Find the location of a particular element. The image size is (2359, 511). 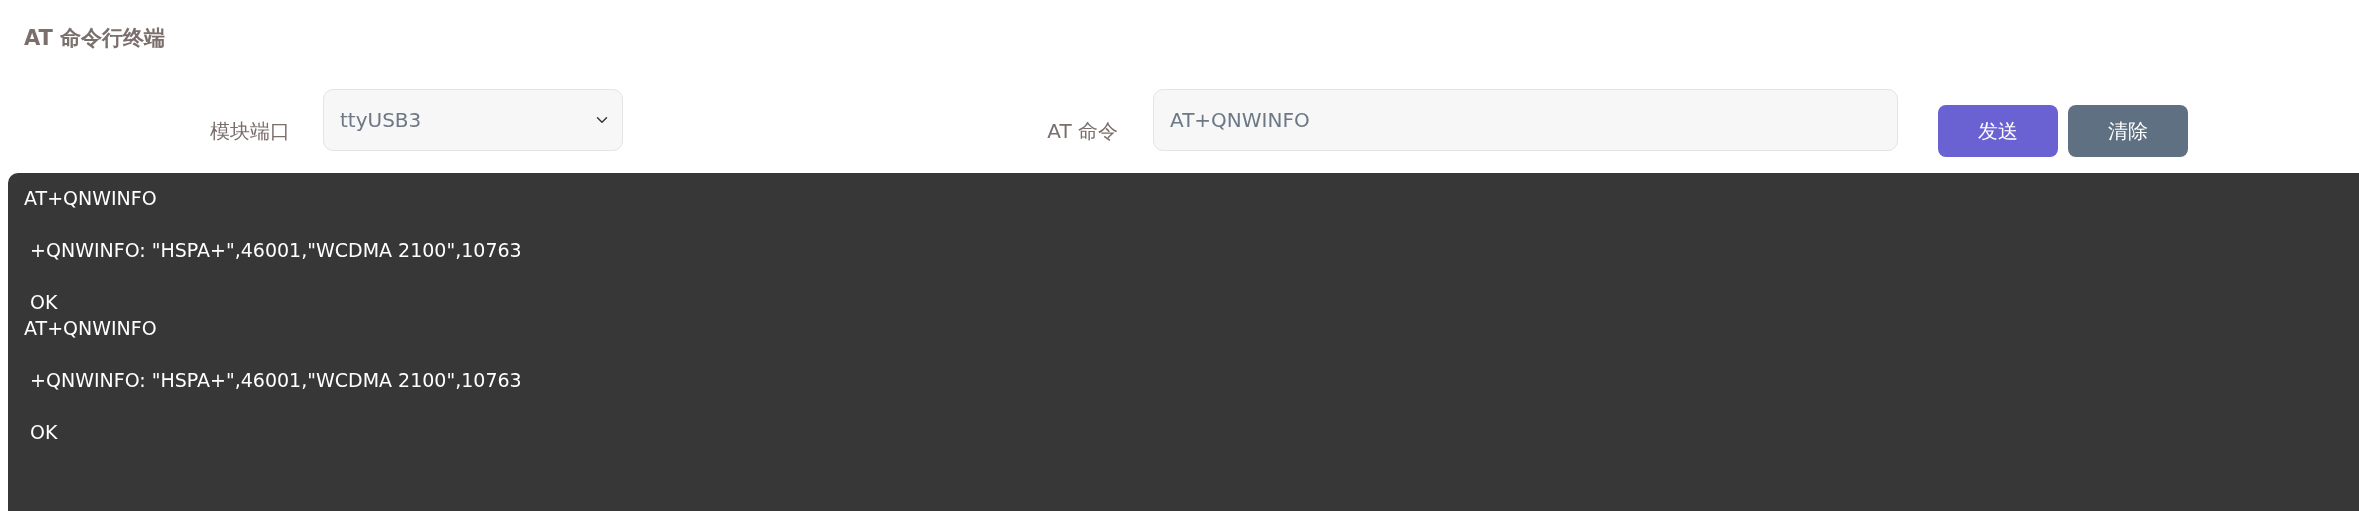

command-label: AT 命令 is located at coordinates (1082, 131).